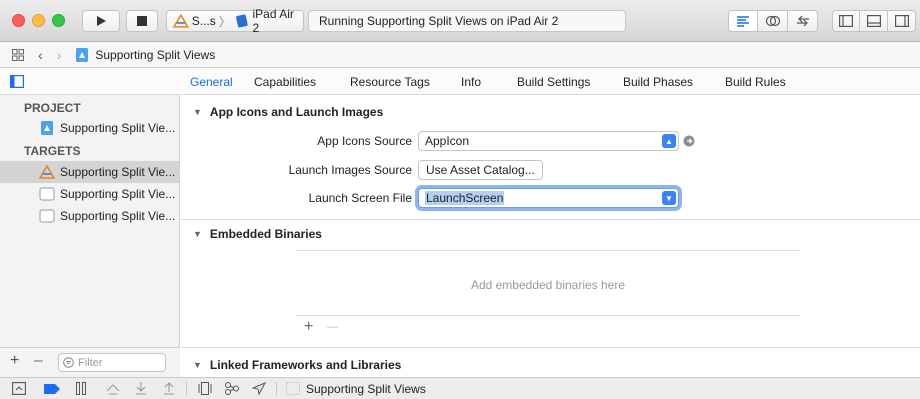 The width and height of the screenshot is (920, 399). Describe the element at coordinates (803, 21) in the screenshot. I see `version-editor-button` at that location.